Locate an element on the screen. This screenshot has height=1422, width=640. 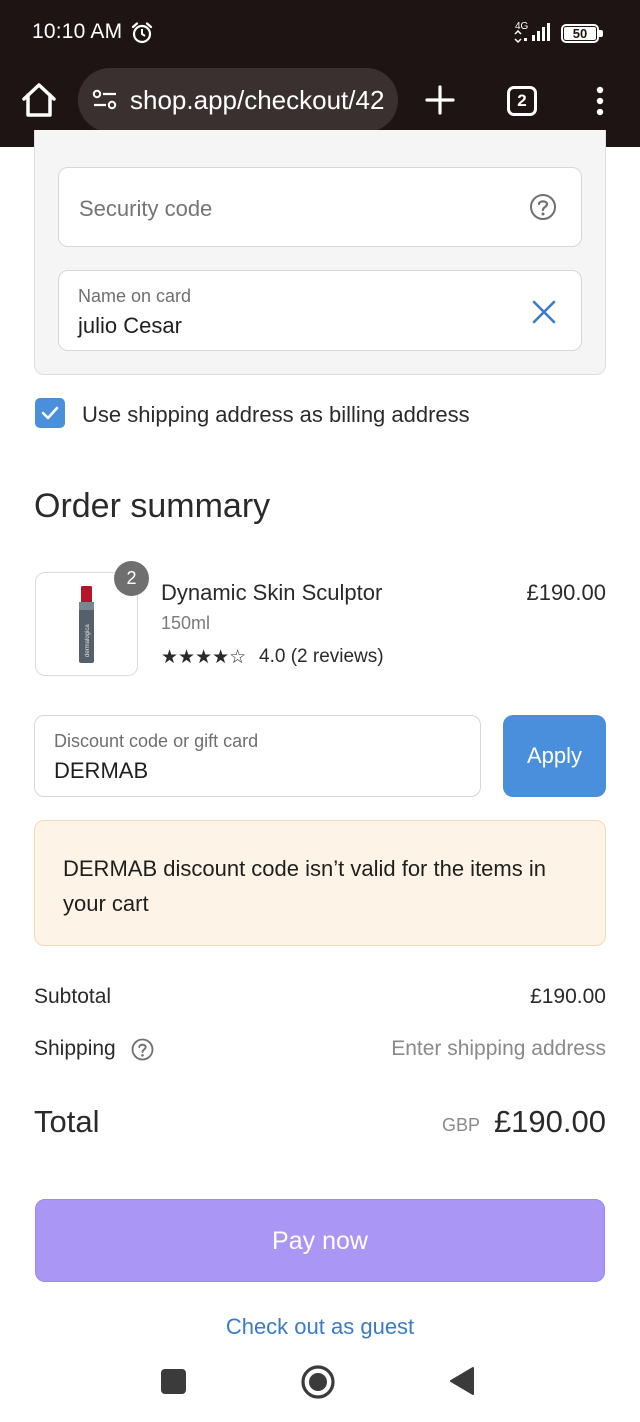
product-price: £190.00 is located at coordinates (566, 592).